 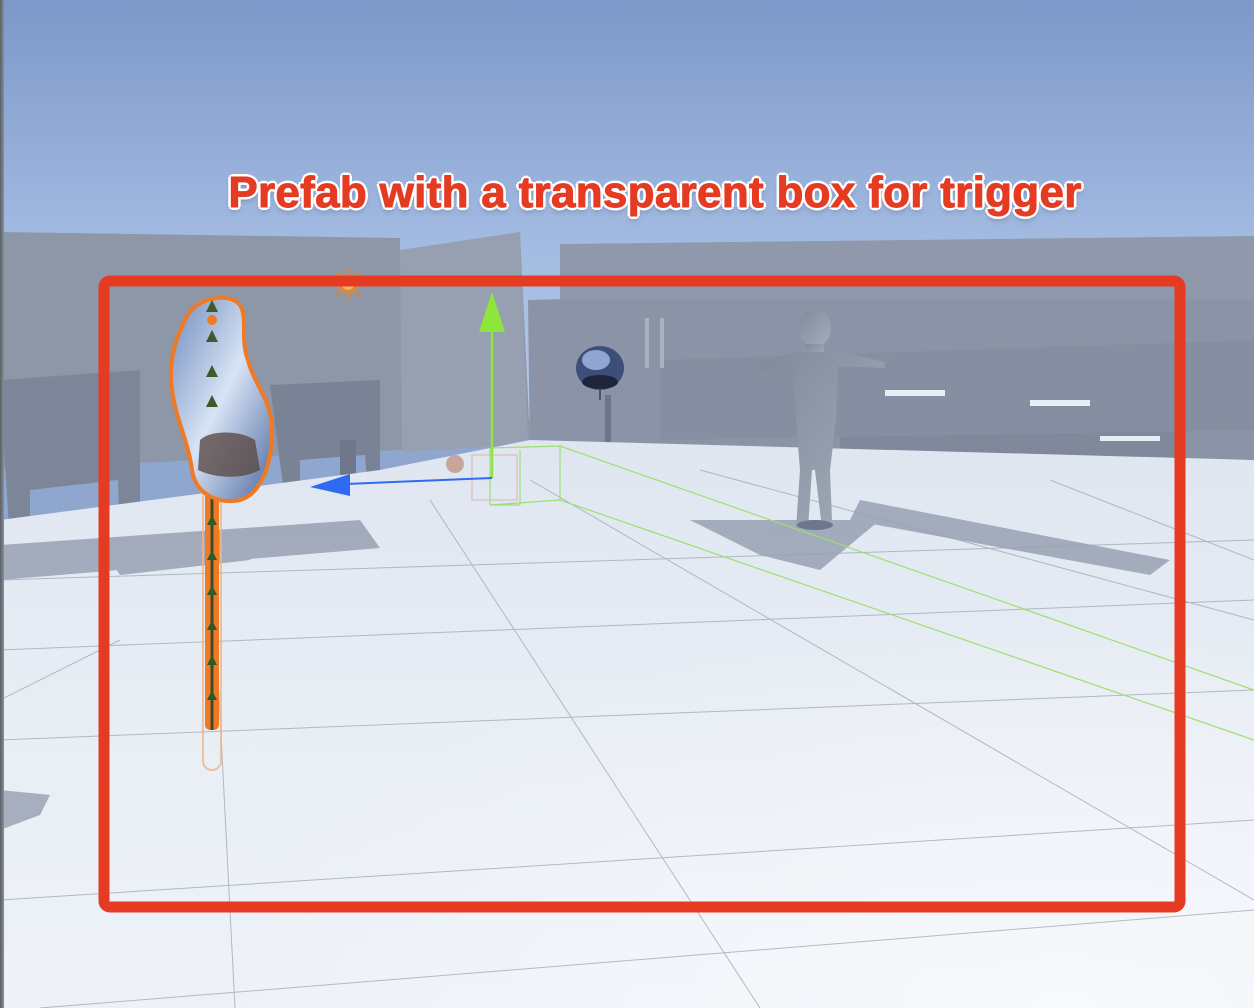 I want to click on window-left-edge, so click(x=2, y=504).